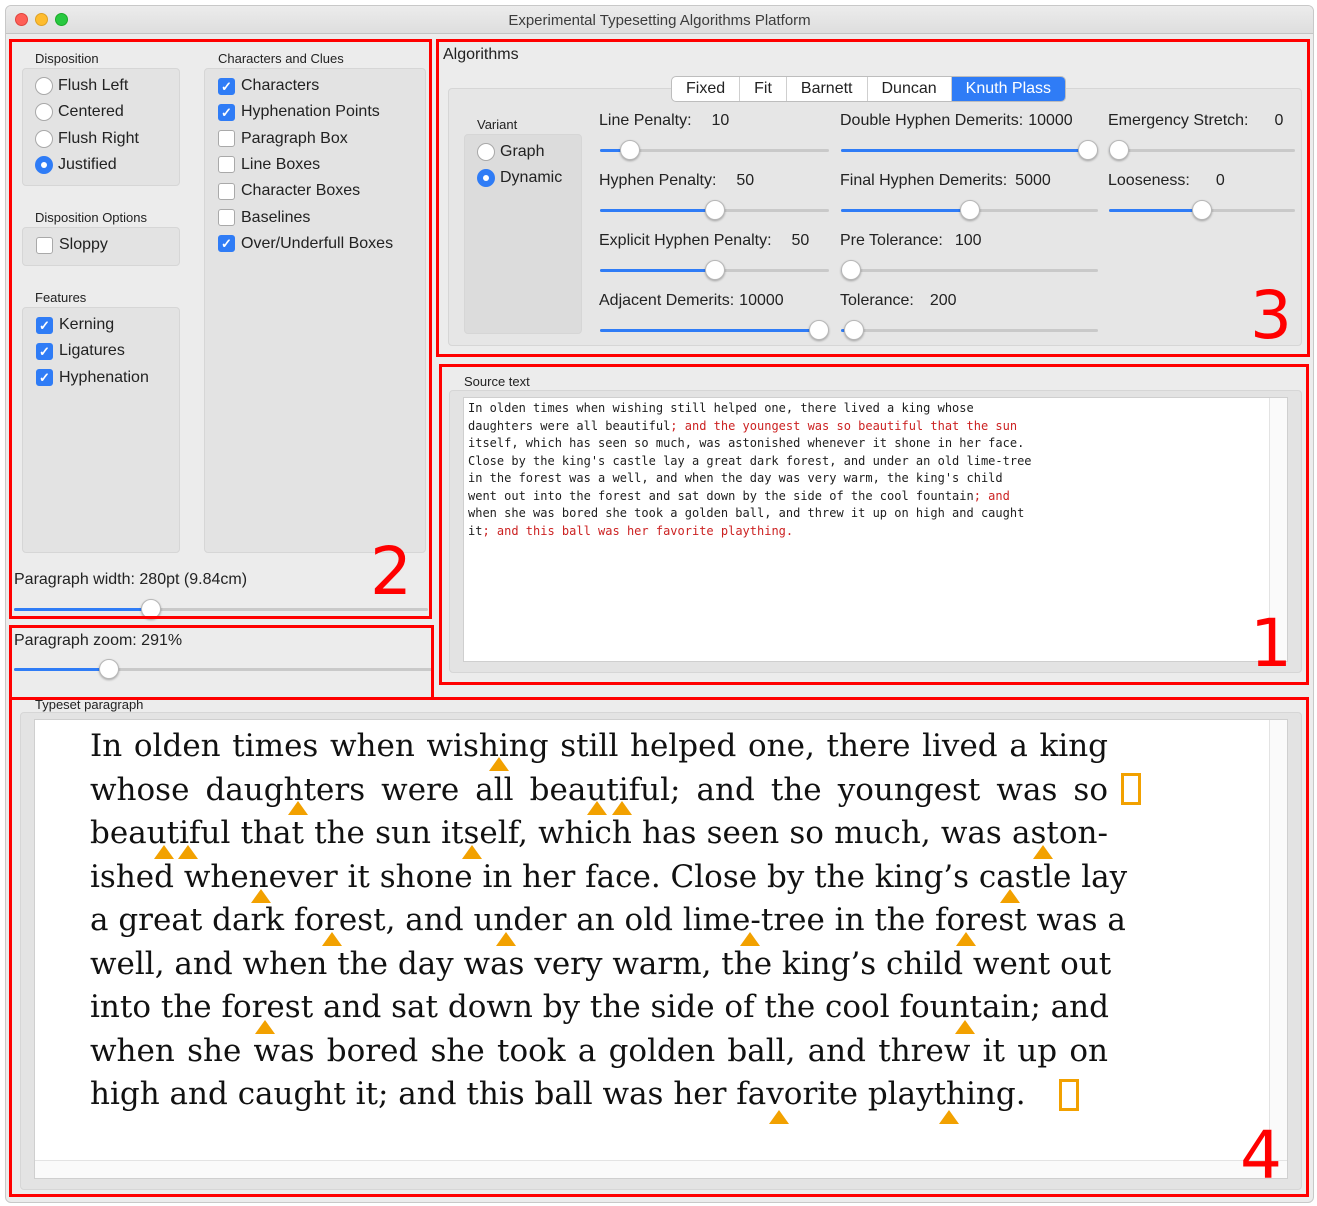  What do you see at coordinates (969, 330) in the screenshot?
I see `tolerance-slider` at bounding box center [969, 330].